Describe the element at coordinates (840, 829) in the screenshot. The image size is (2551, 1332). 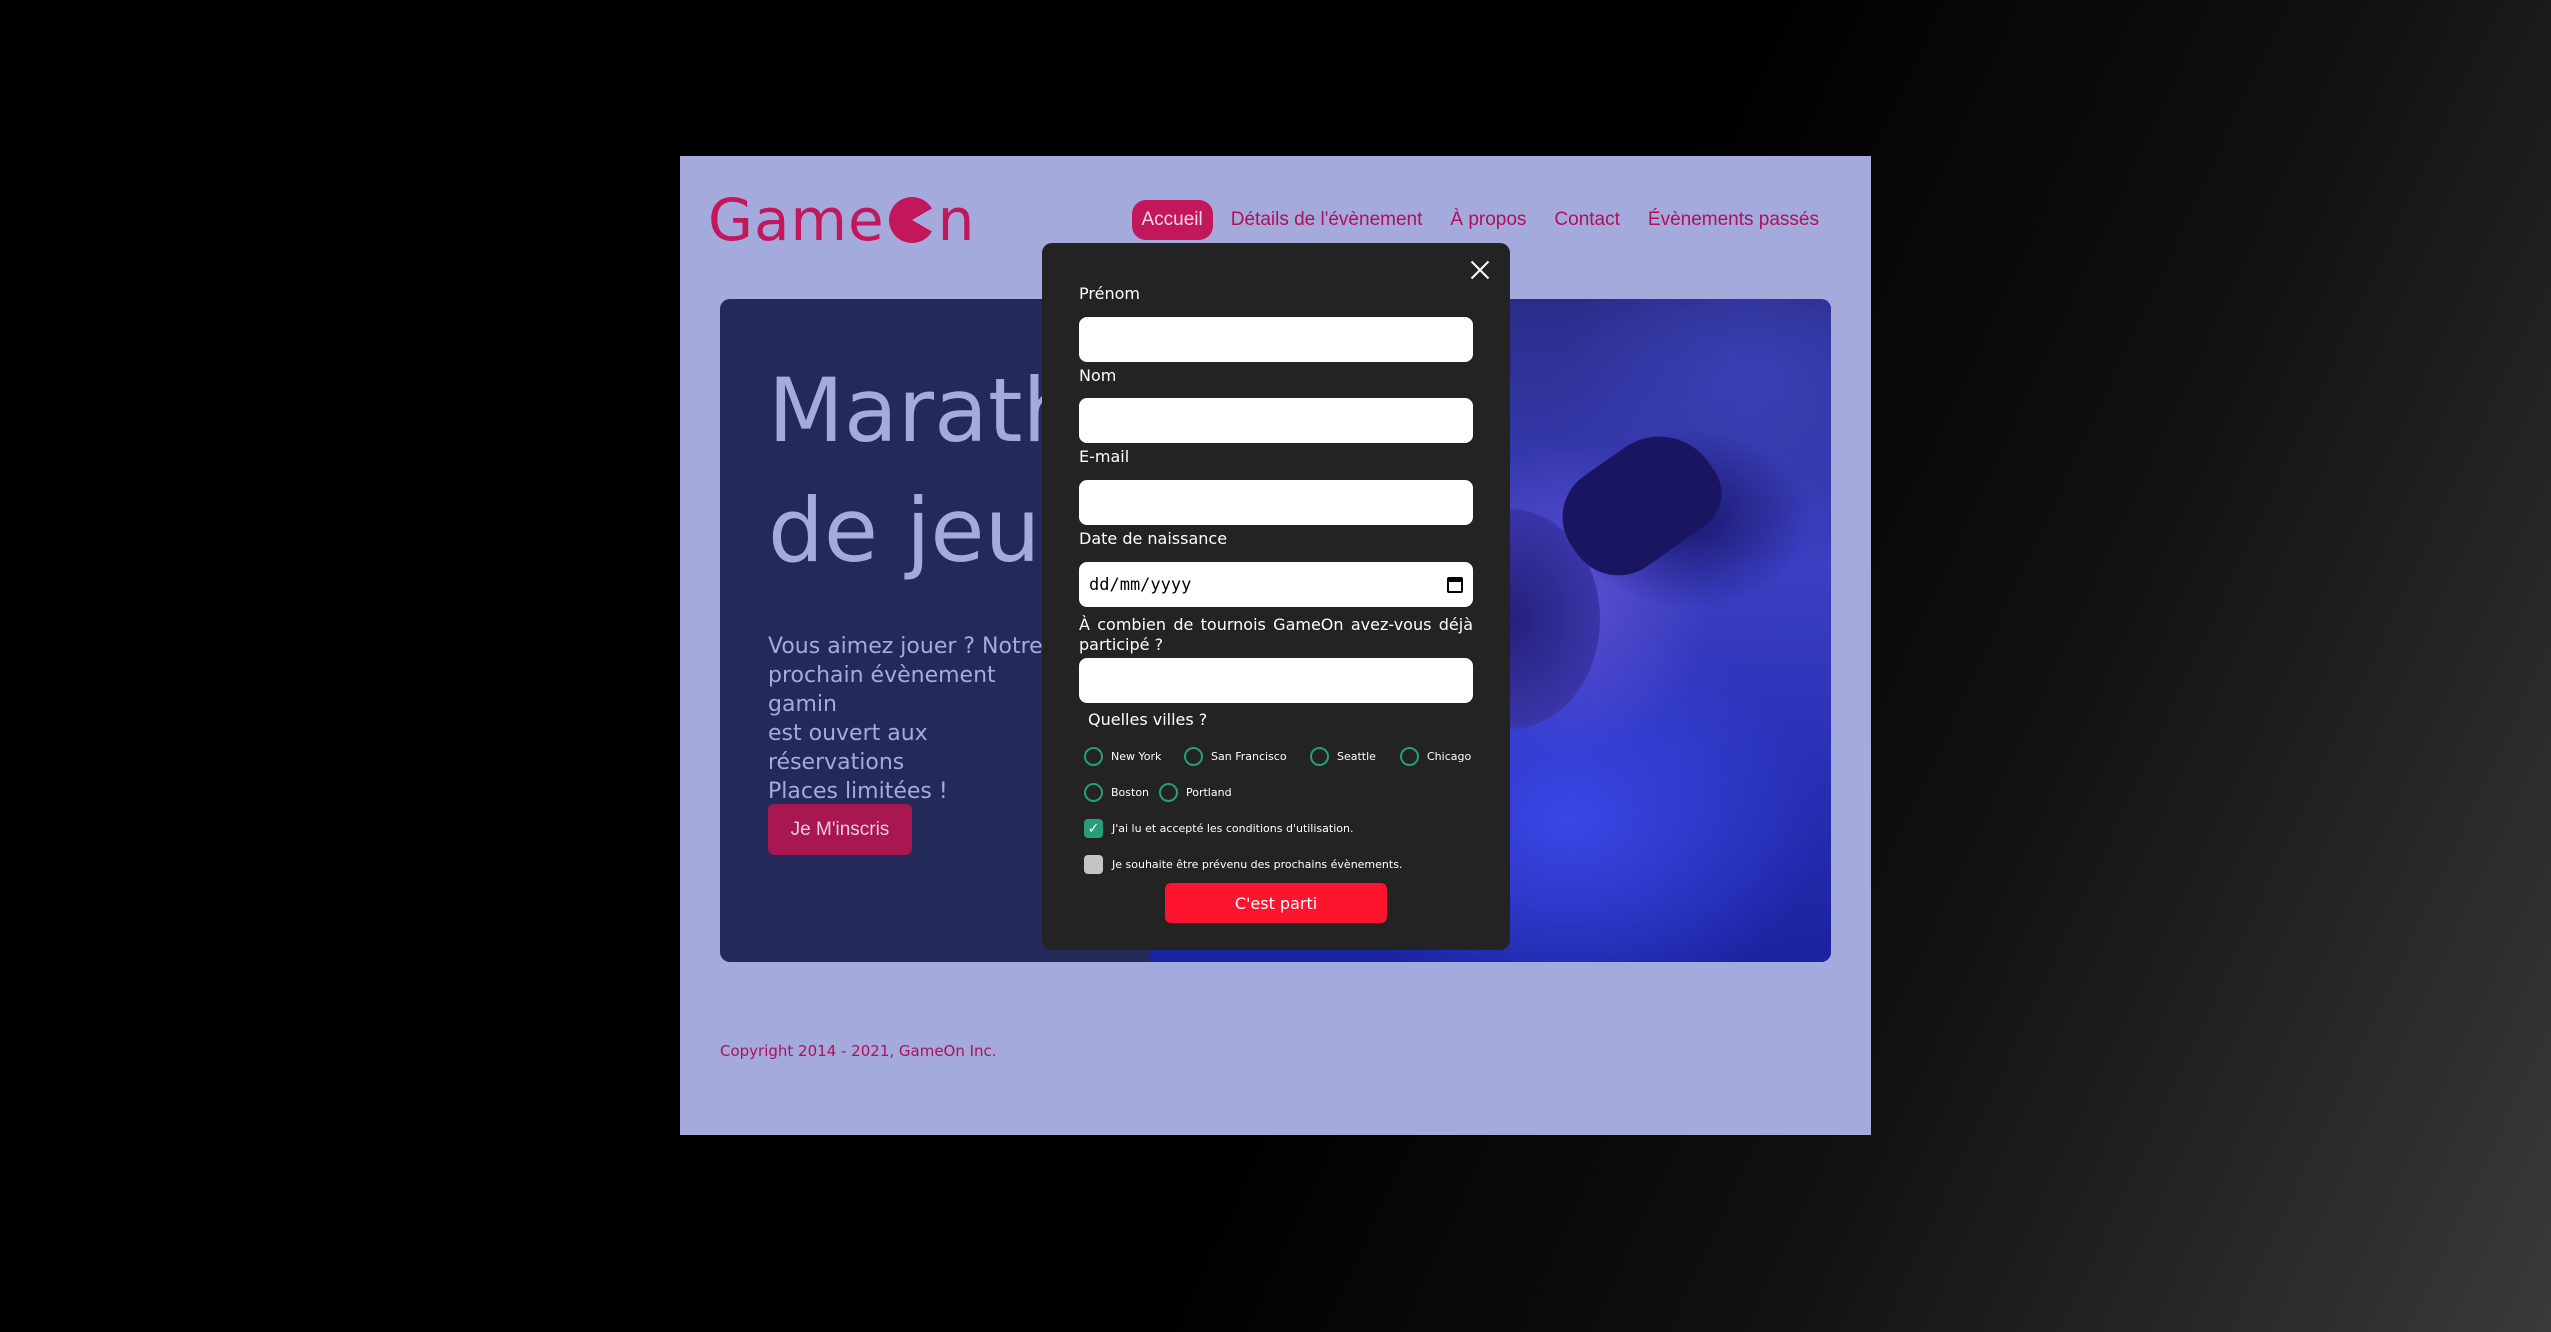
I see `signup-button: Je M'inscris` at that location.